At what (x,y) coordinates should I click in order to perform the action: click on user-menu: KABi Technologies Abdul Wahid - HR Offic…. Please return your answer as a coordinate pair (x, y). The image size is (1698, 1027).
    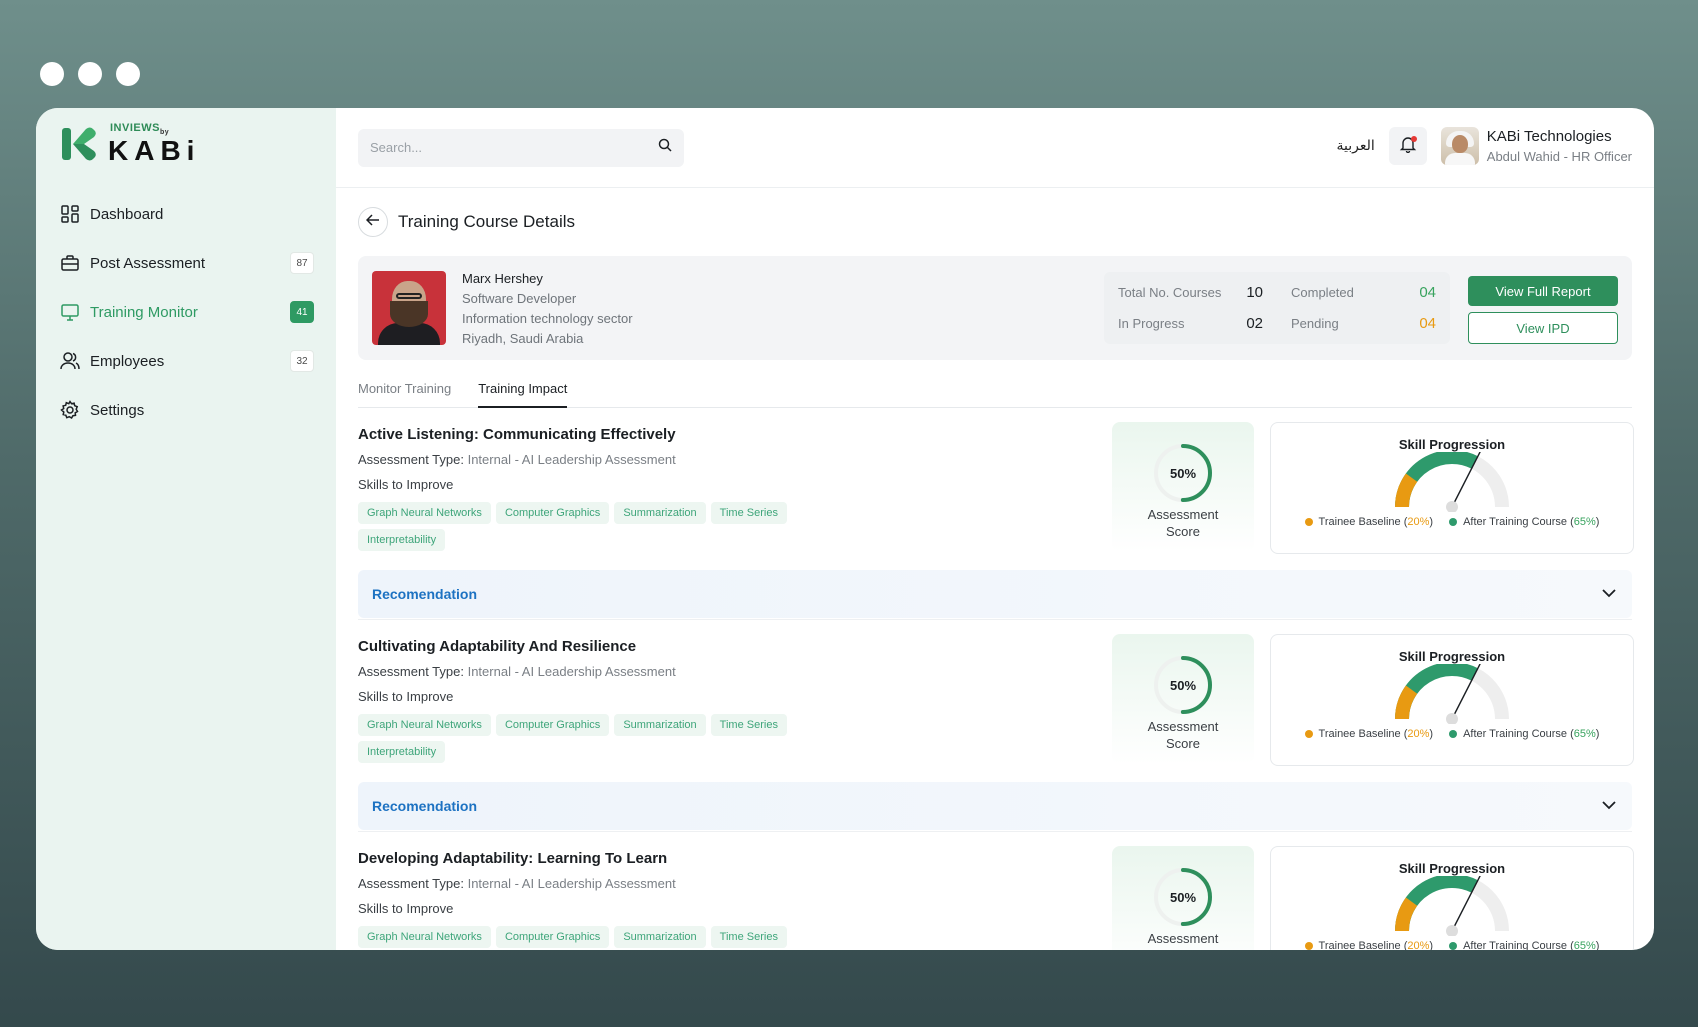
    Looking at the image, I should click on (1536, 146).